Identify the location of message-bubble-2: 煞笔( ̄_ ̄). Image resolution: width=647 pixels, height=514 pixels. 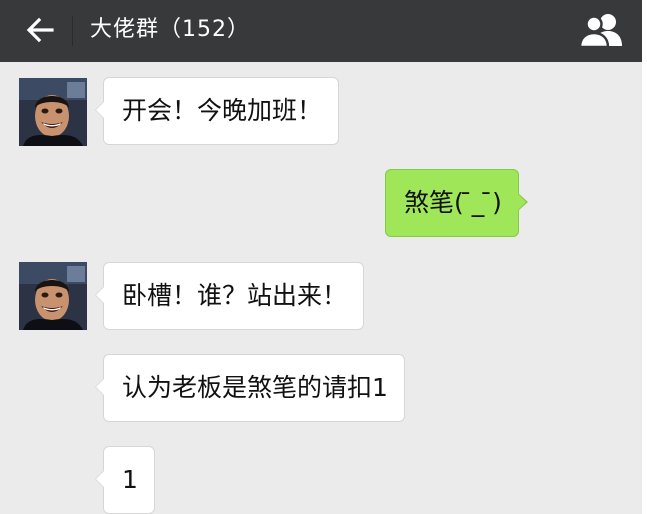
(456, 203).